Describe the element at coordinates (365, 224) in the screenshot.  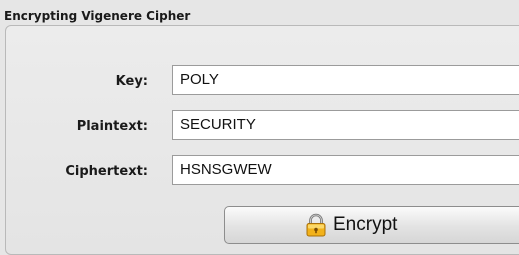
I see `encrypt-button-label: Encrypt` at that location.